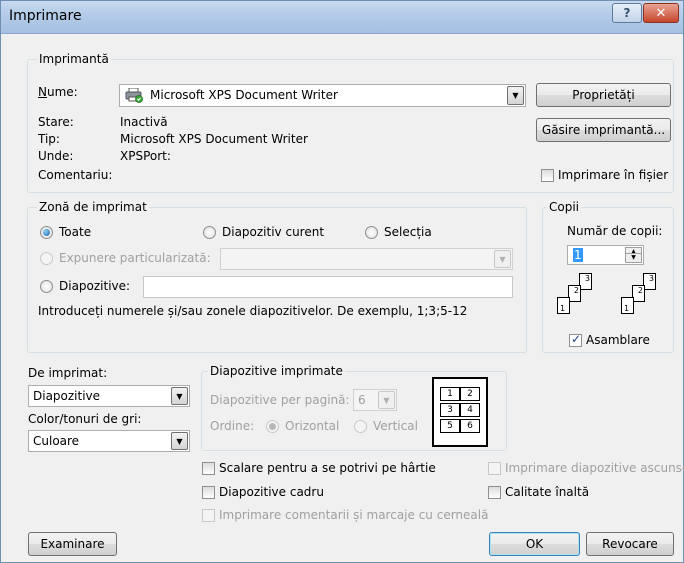  Describe the element at coordinates (408, 232) in the screenshot. I see `range-selection-label: Selecția` at that location.